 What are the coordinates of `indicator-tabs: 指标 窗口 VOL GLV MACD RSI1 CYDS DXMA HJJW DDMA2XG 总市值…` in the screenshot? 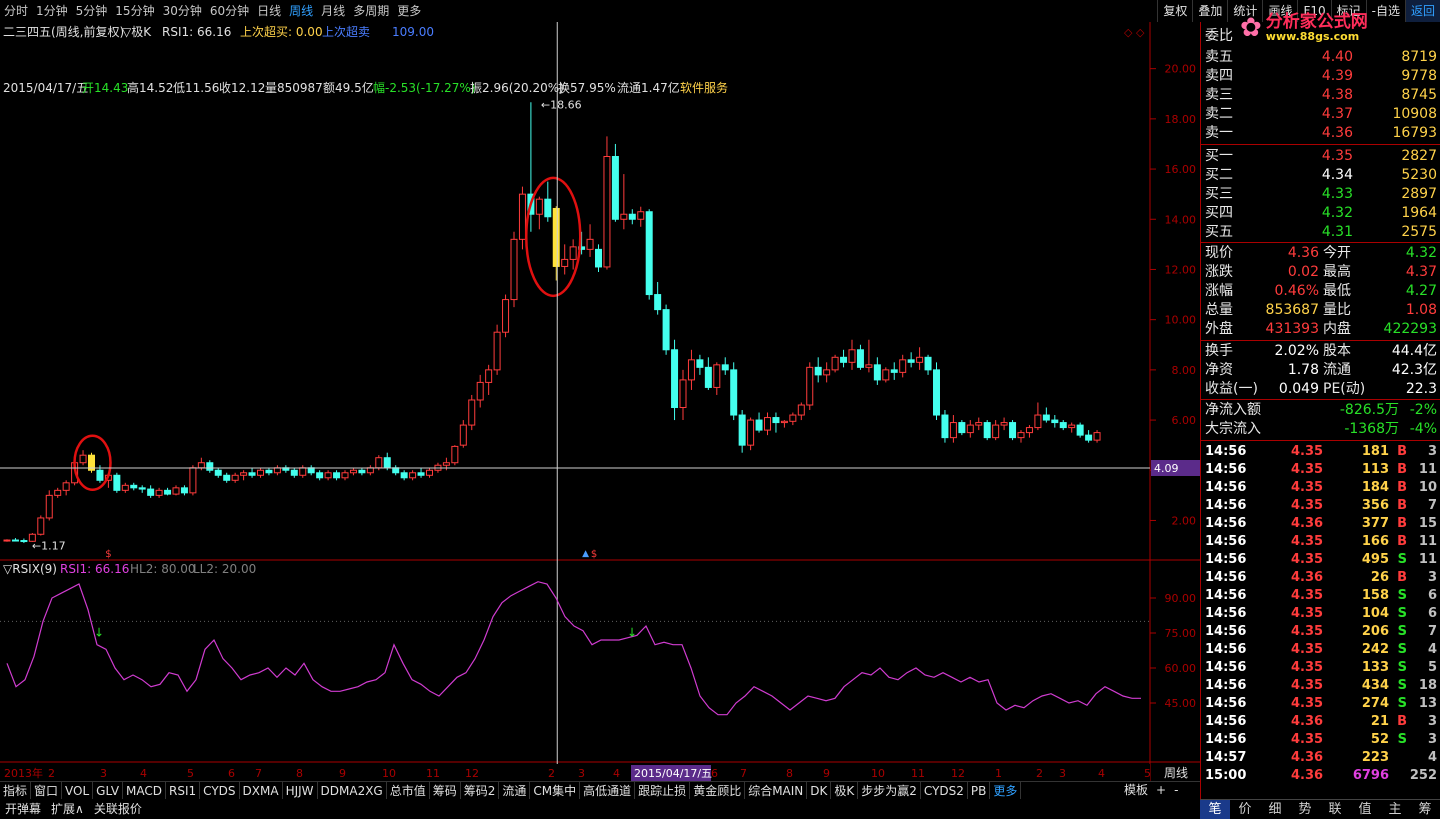 It's located at (600, 790).